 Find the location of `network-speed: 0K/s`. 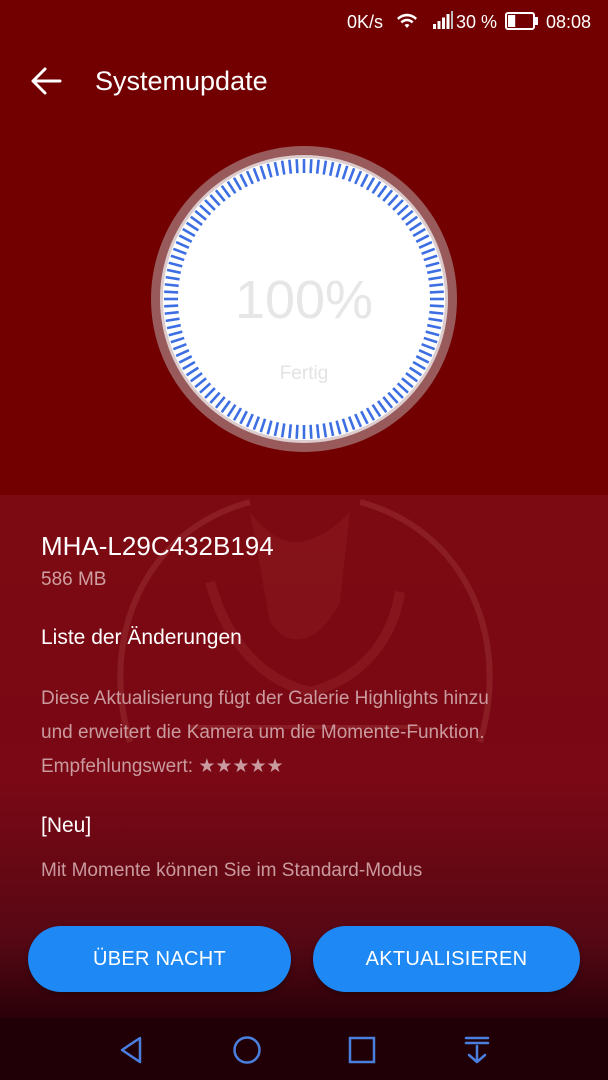

network-speed: 0K/s is located at coordinates (365, 22).